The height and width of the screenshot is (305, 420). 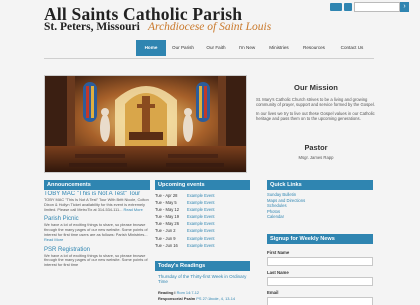 I want to click on nav-divider, so click(x=209, y=58).